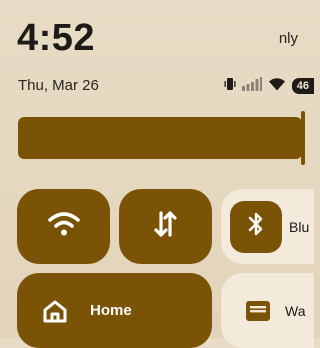  Describe the element at coordinates (58, 85) in the screenshot. I see `date-label: Thu, Mar 26` at that location.